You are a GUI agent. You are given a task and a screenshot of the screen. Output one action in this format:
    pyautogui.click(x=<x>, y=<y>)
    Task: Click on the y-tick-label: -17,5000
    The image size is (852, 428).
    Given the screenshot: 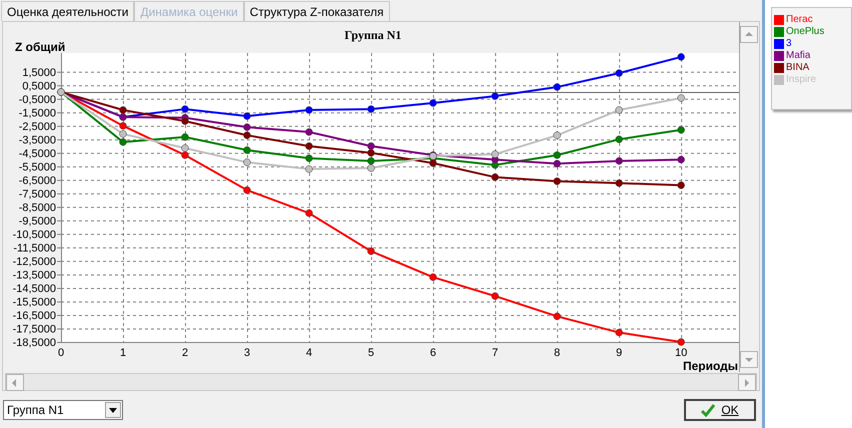 What is the action you would take?
    pyautogui.click(x=34, y=330)
    